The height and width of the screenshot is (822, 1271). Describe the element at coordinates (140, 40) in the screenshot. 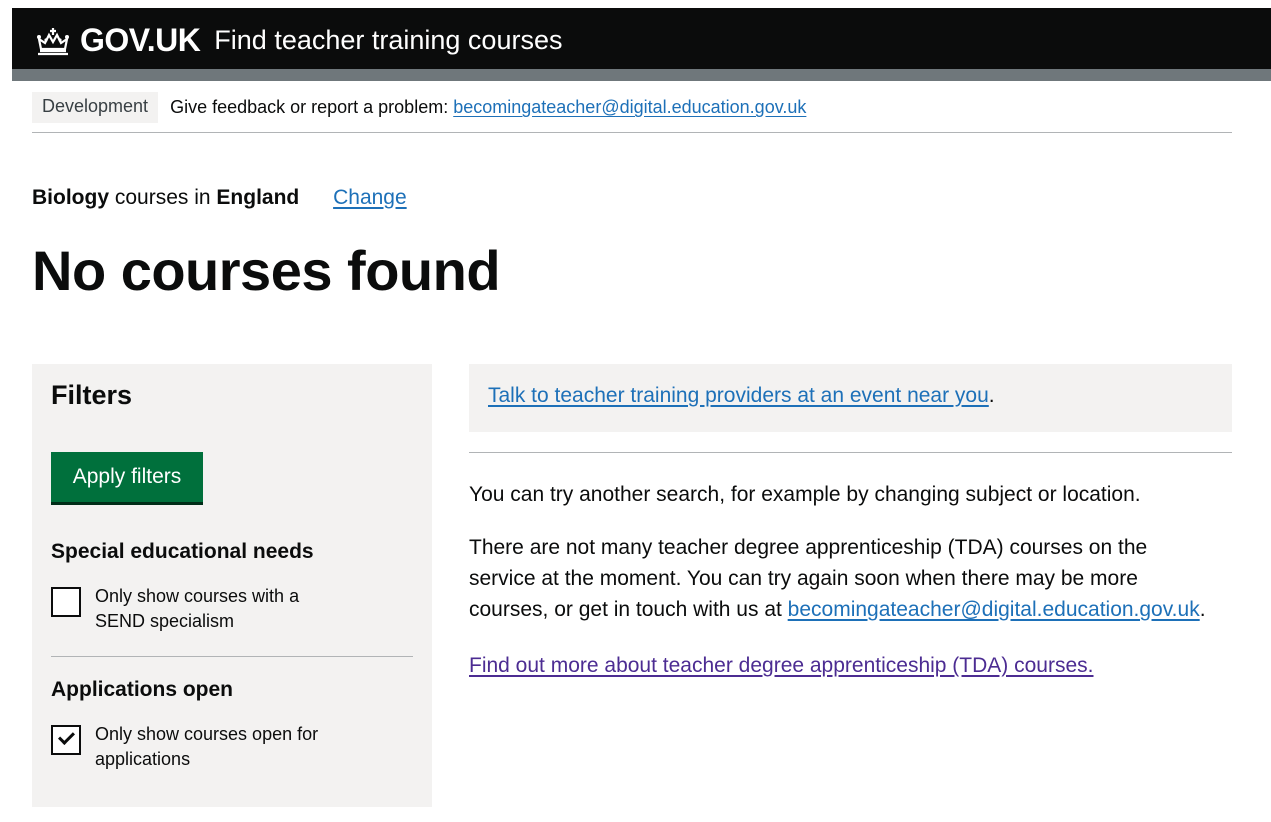

I see `govuk-logo-text: GOV.UK` at that location.